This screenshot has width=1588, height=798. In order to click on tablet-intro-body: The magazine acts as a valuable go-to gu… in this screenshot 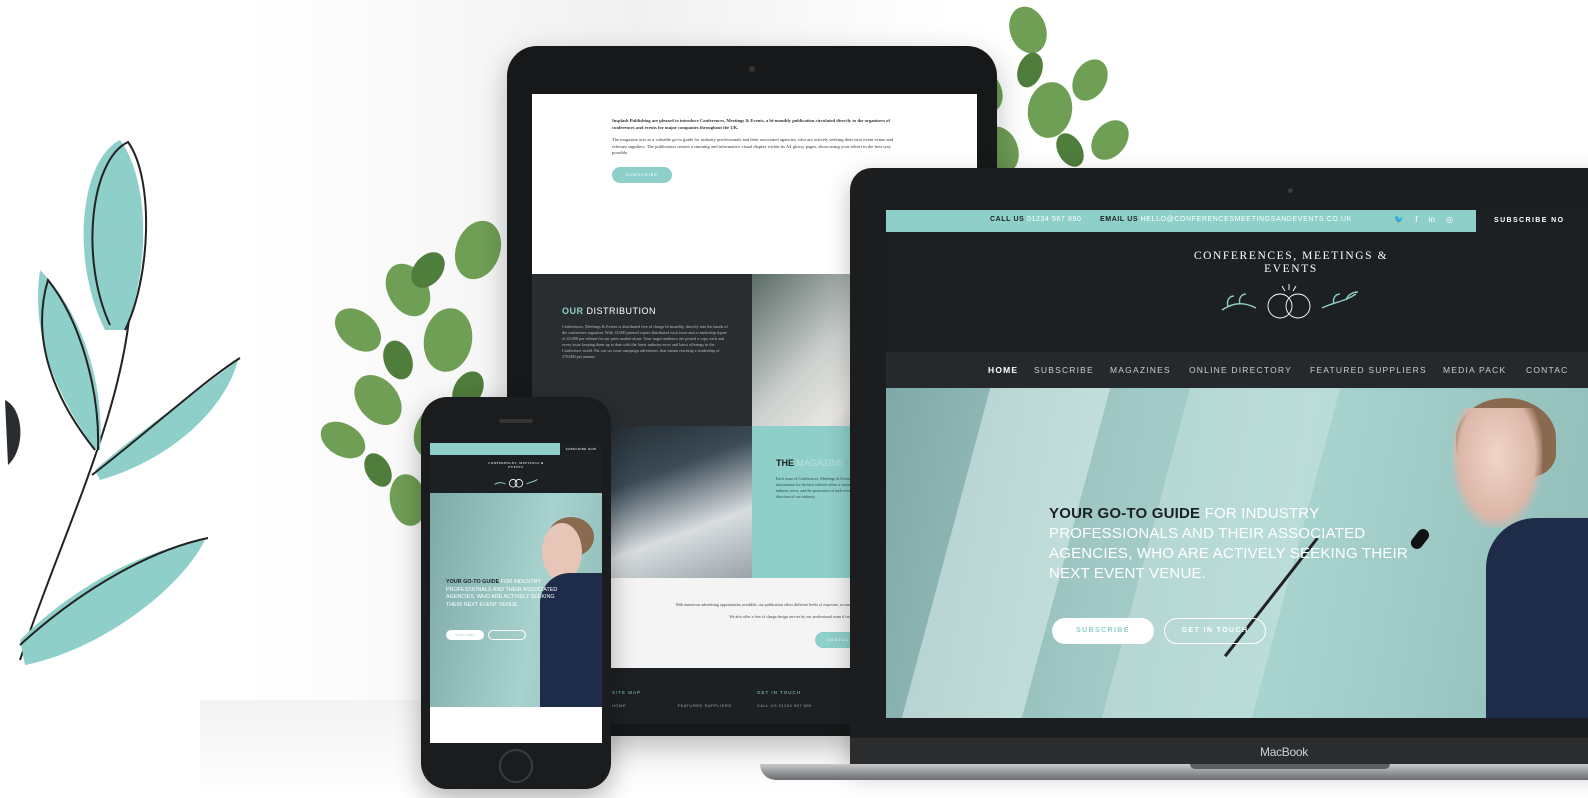, I will do `click(753, 146)`.